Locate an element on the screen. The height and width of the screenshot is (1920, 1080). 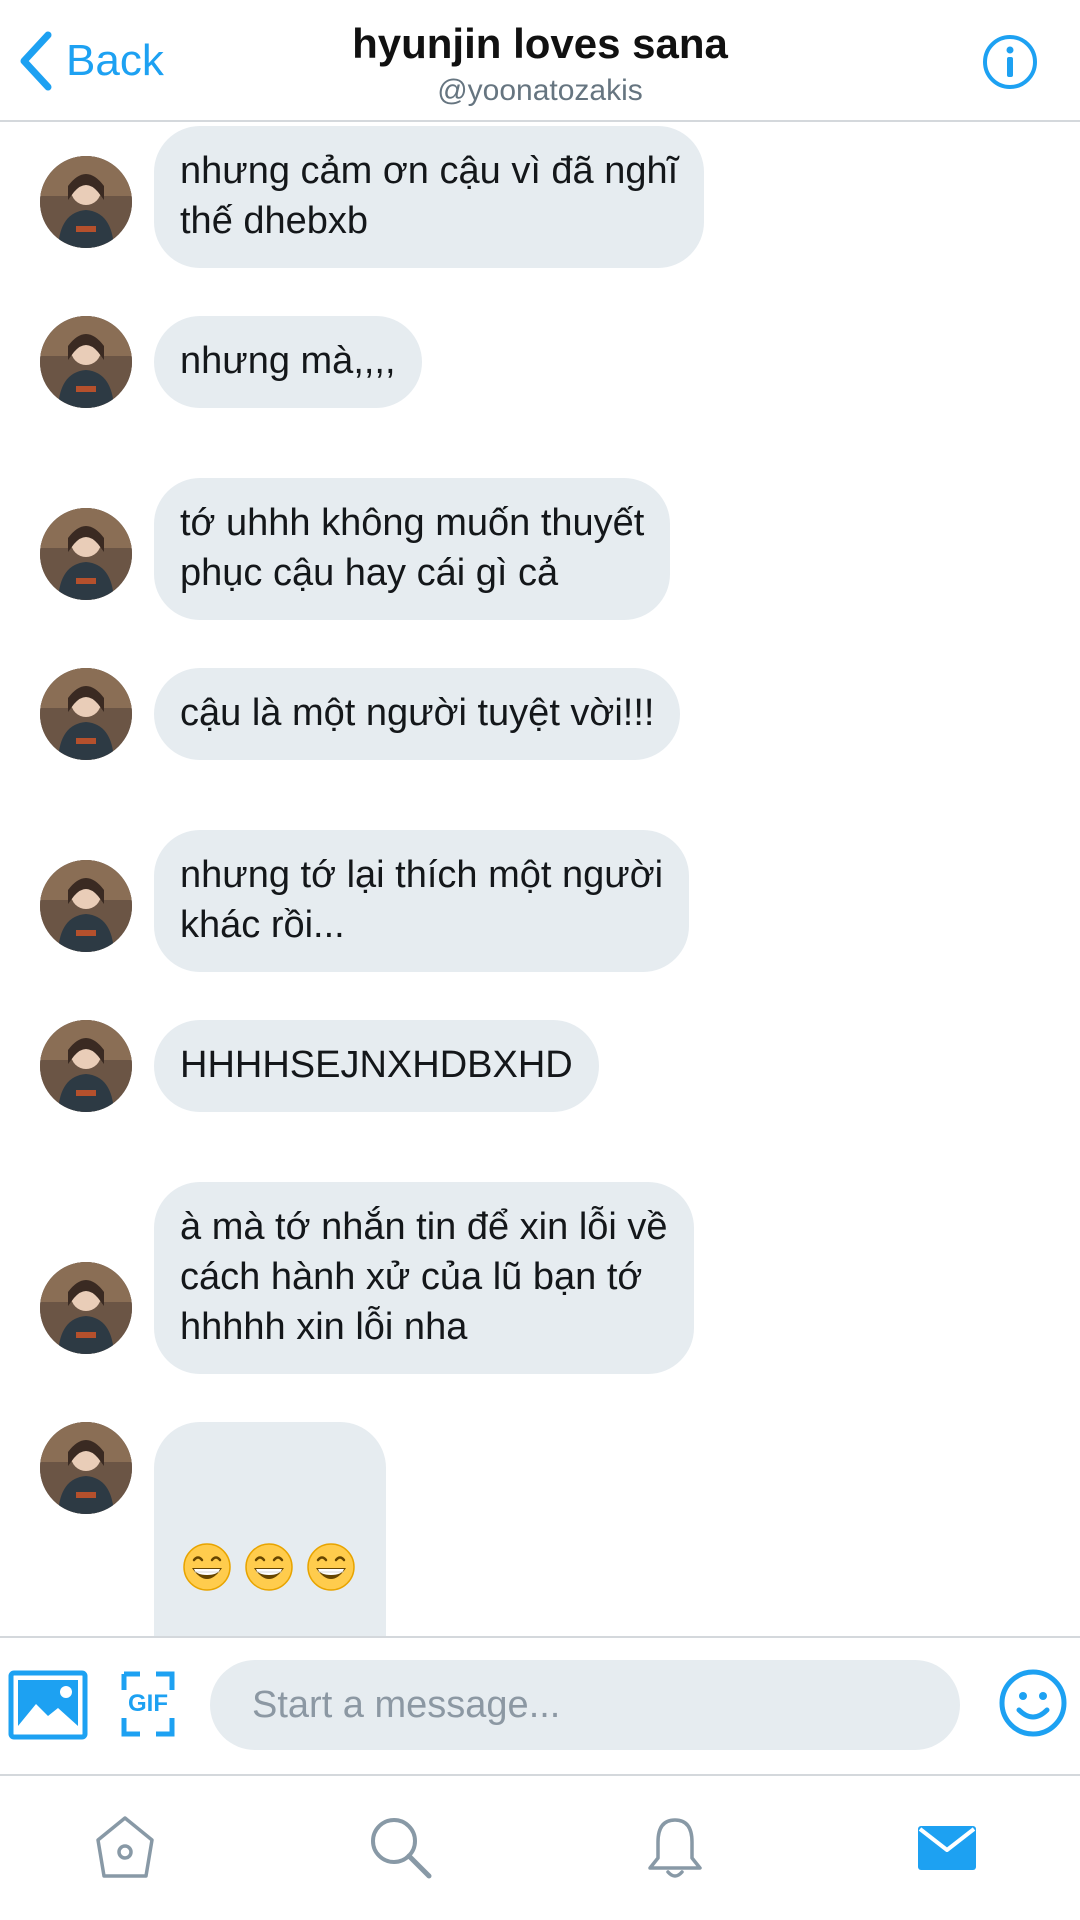
tab-notifications is located at coordinates (675, 1847).